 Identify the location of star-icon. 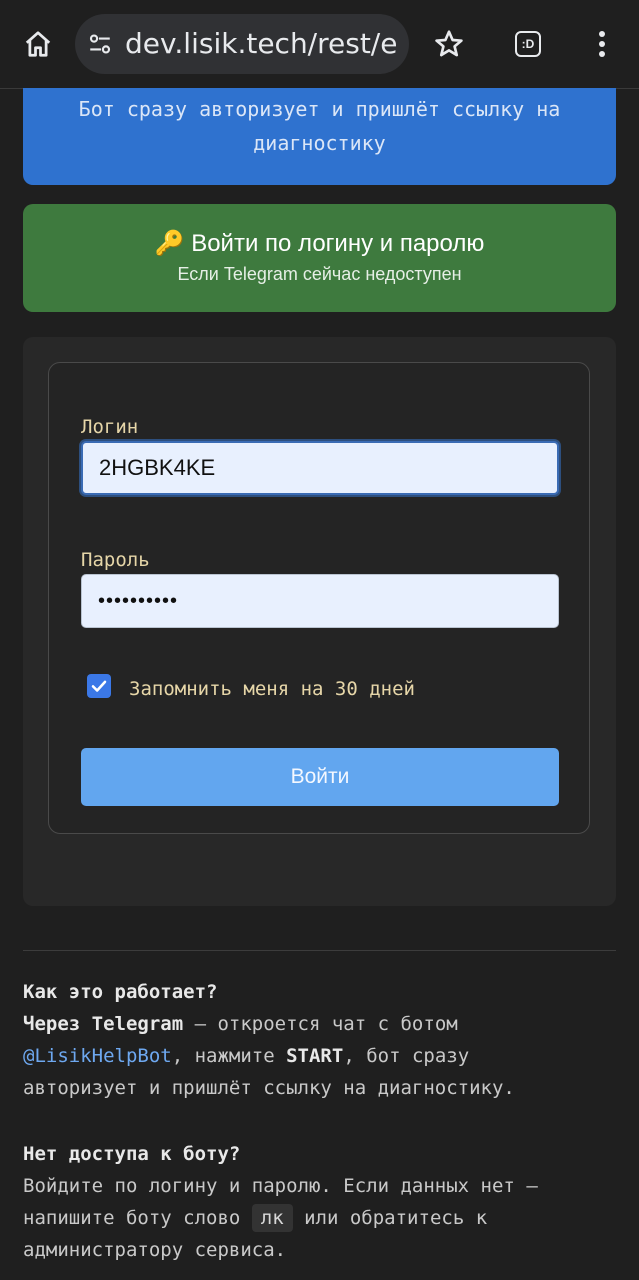
(449, 43).